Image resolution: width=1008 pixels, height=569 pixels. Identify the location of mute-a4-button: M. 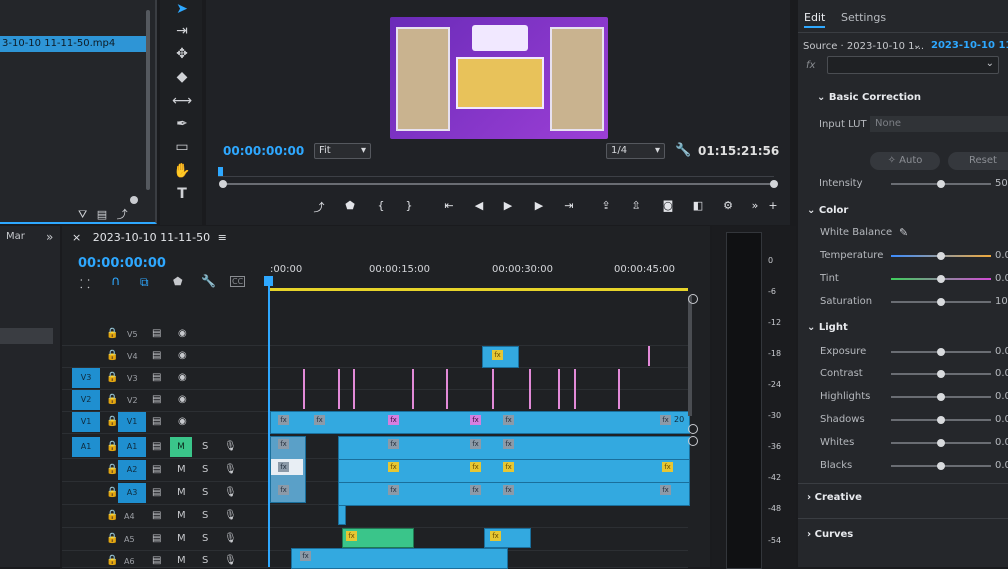
(181, 515).